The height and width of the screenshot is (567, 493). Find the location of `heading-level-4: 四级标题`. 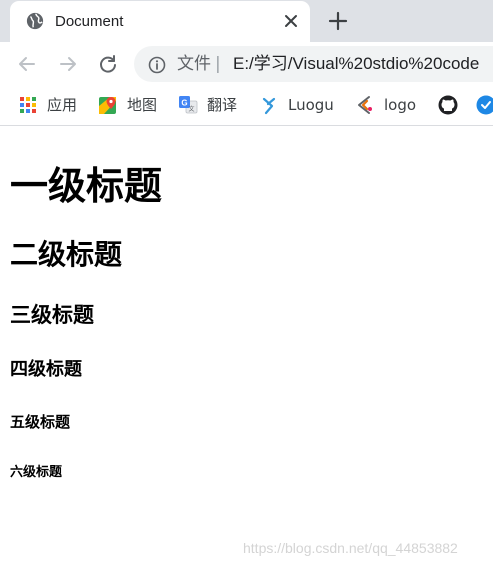

heading-level-4: 四级标题 is located at coordinates (46, 369).